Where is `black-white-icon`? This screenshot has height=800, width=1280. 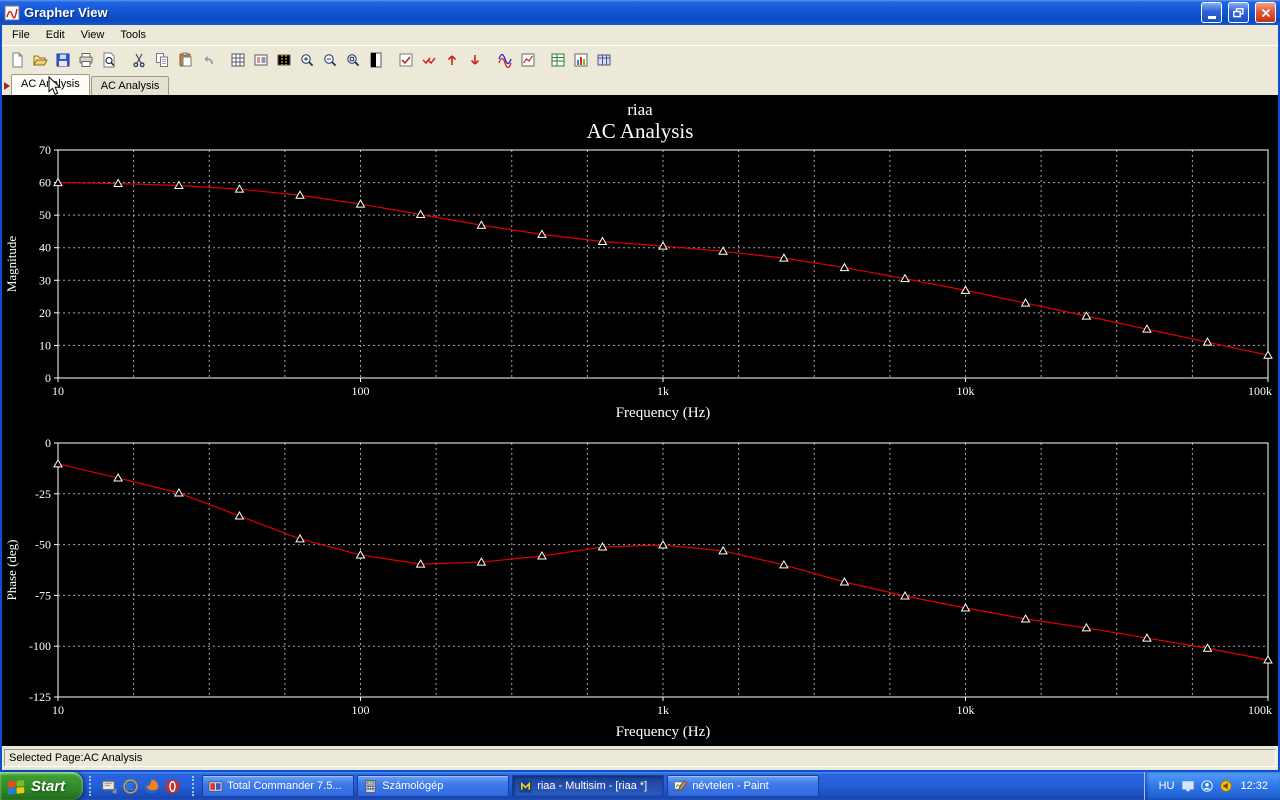 black-white-icon is located at coordinates (376, 60).